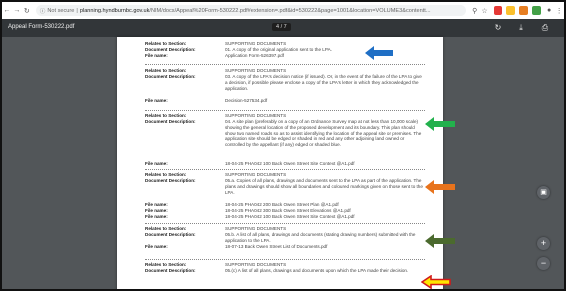 The image size is (566, 291). I want to click on file-name-value: Decision-527534.pdf, so click(246, 100).